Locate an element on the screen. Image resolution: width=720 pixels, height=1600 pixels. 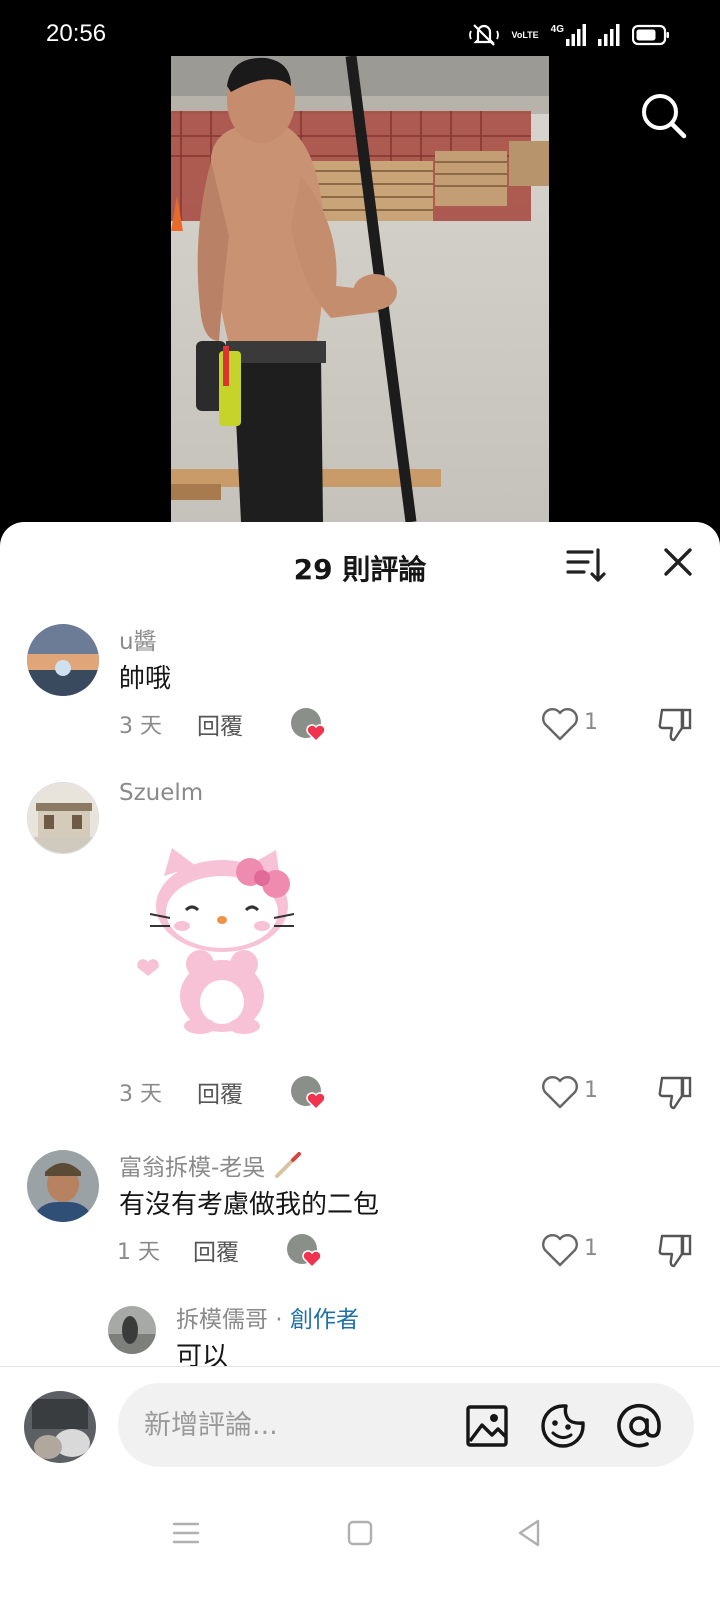
volte-text: VoLTE is located at coordinates (525, 35).